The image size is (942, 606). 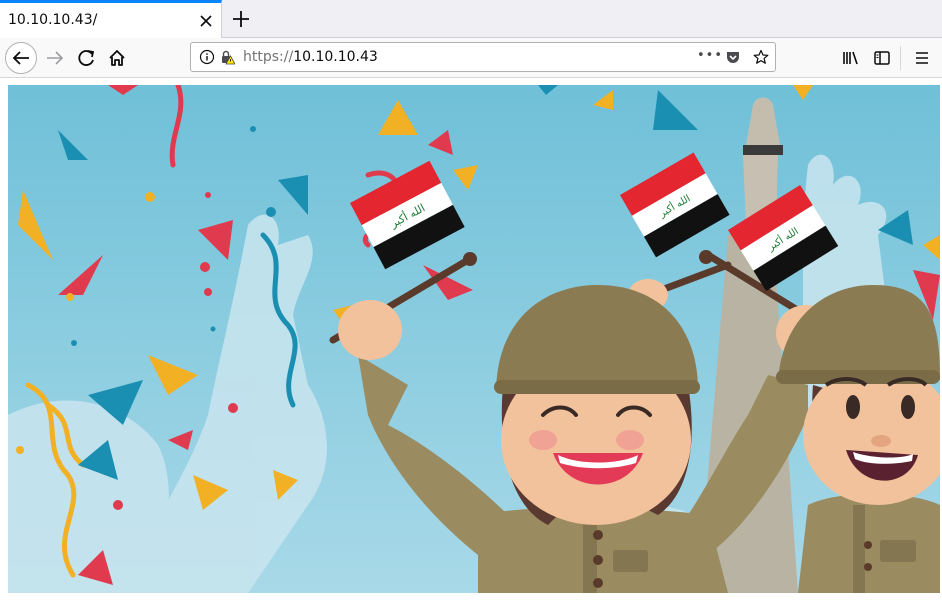 I want to click on page-actions-icon: •••, so click(x=710, y=55).